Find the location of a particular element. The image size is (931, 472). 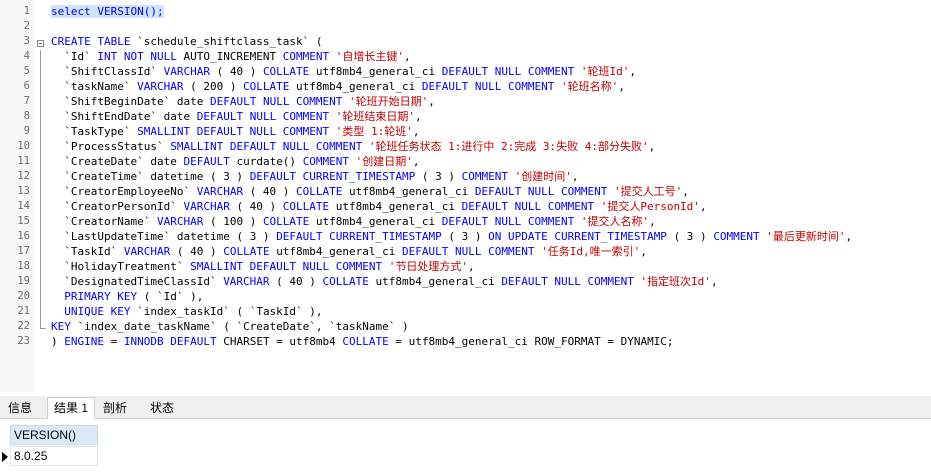

sql-token: ( 40 ) is located at coordinates (239, 71).